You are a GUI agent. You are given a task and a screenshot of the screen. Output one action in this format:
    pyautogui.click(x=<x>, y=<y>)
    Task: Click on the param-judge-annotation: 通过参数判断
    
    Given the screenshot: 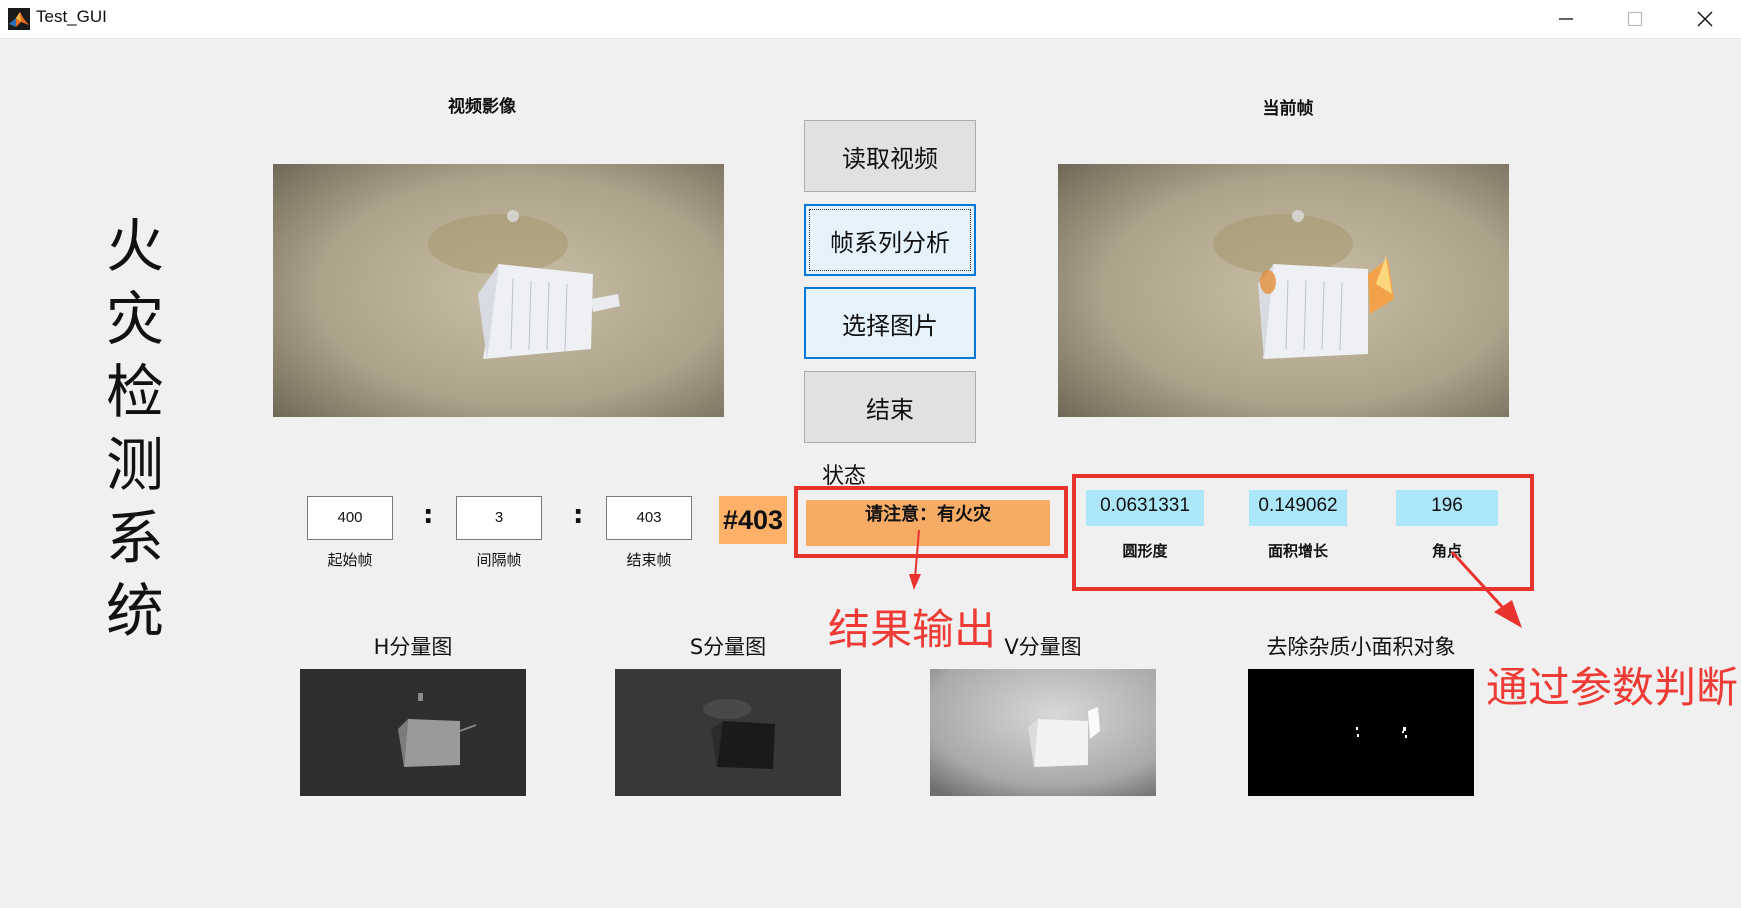 What is the action you would take?
    pyautogui.click(x=1612, y=687)
    